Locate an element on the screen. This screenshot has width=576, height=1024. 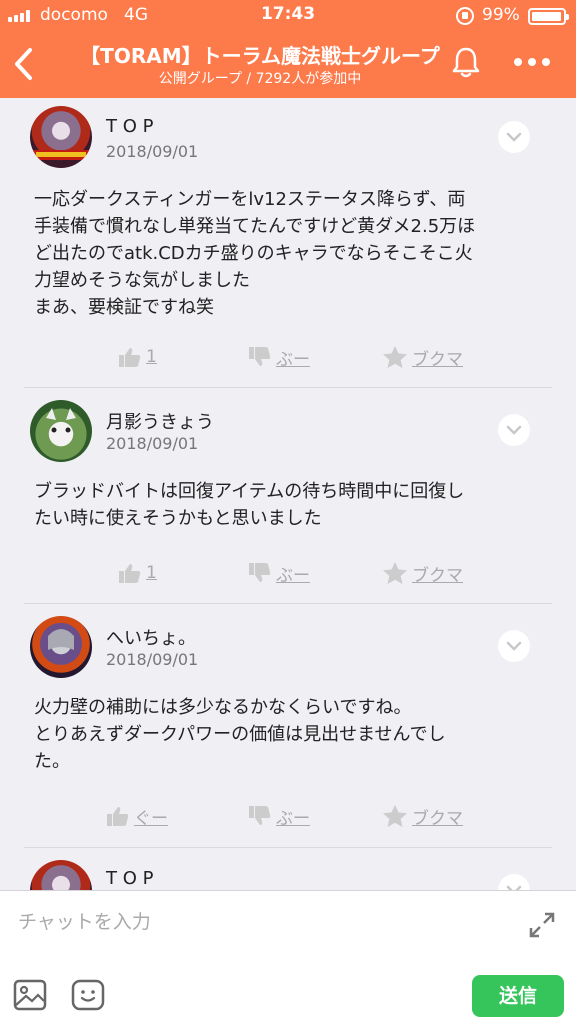
post-author: へいちょ。 is located at coordinates (151, 637).